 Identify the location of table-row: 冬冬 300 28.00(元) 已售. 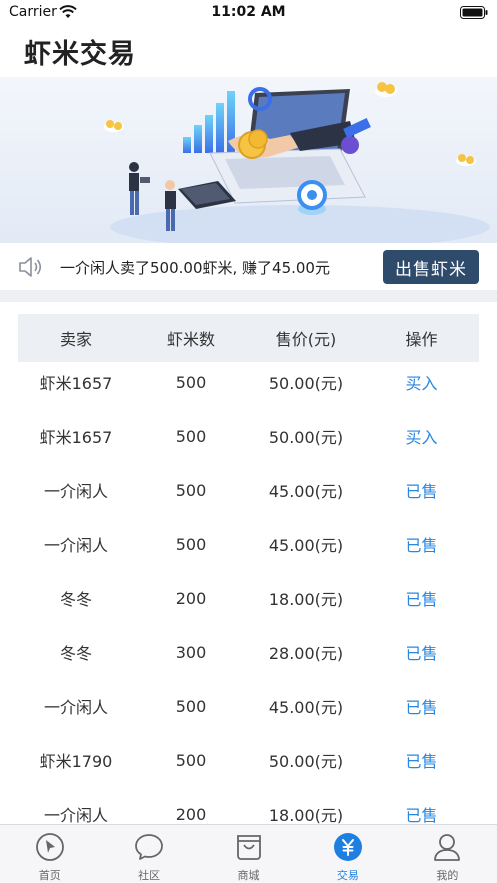
(248, 652).